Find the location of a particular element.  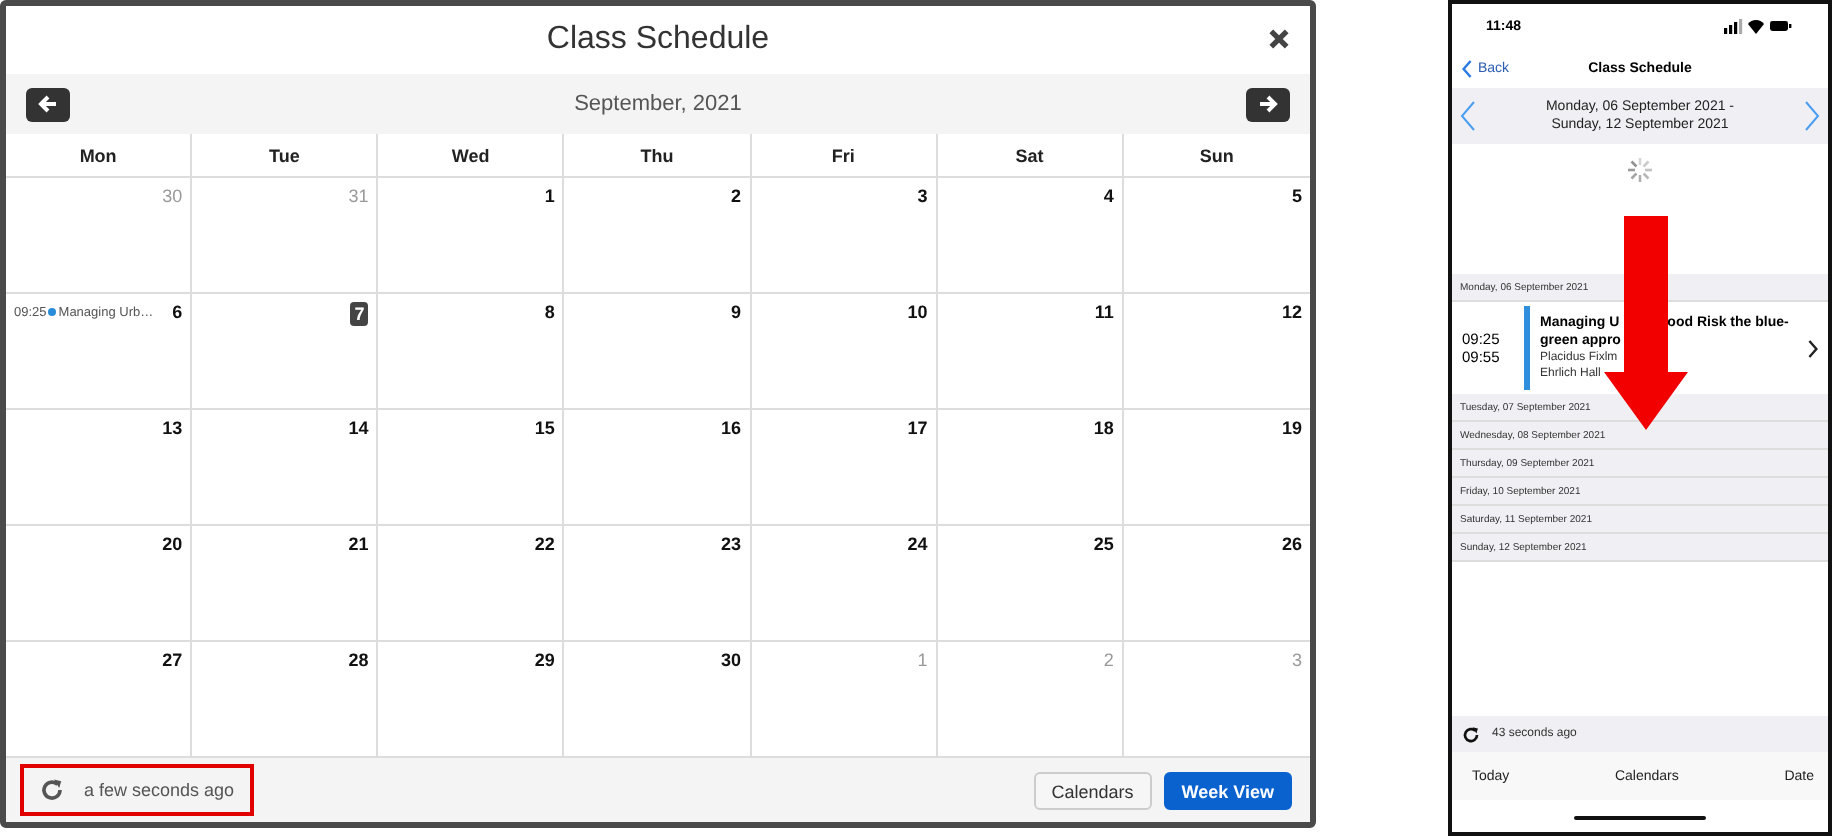

weekday-header: Fri is located at coordinates (844, 156).